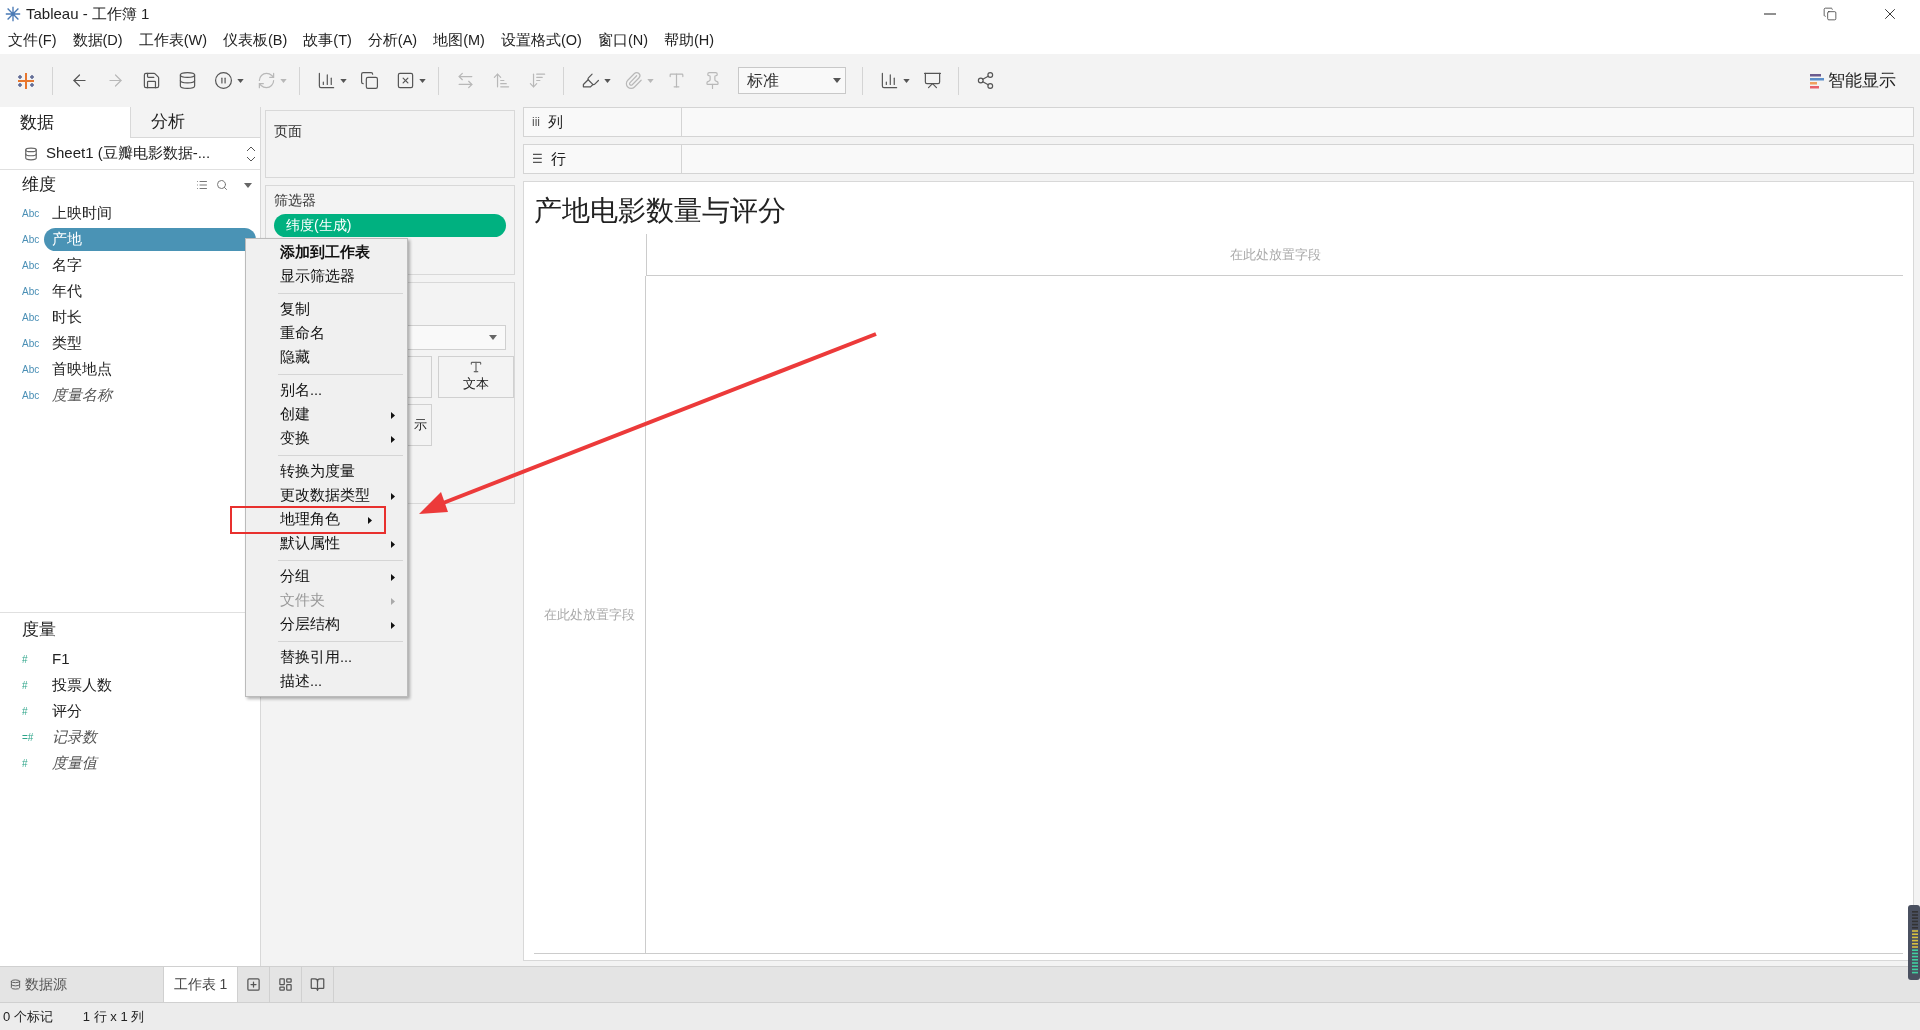  I want to click on menu-option: 分层结构, so click(326, 625).